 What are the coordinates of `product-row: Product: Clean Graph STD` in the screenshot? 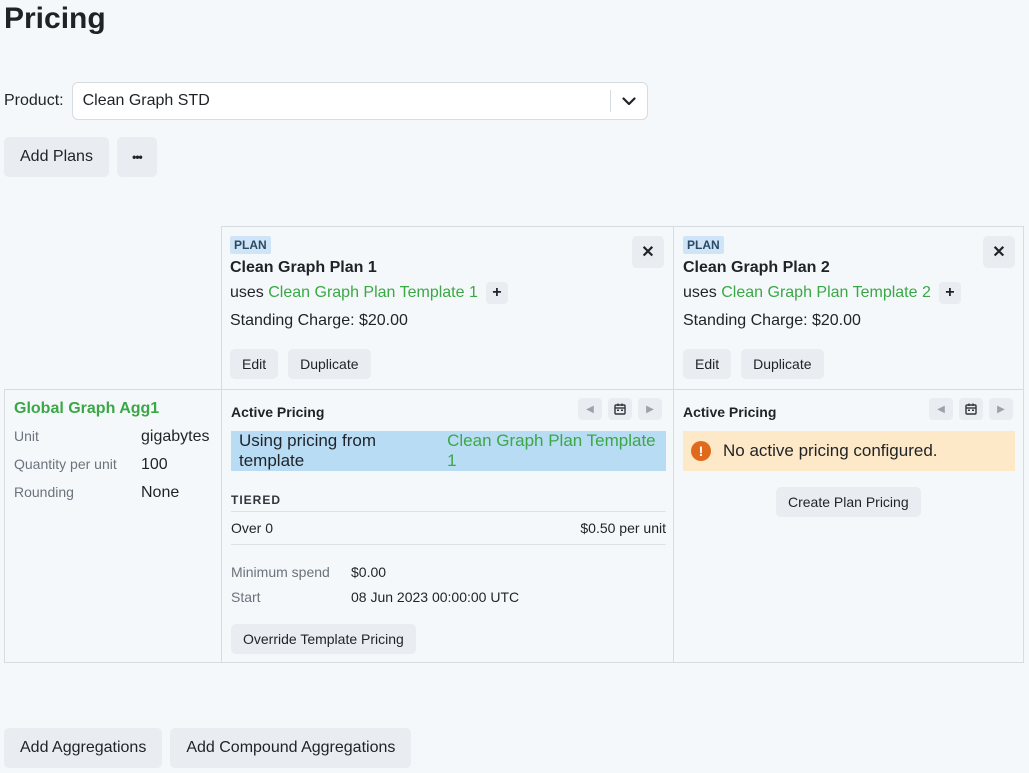 It's located at (326, 101).